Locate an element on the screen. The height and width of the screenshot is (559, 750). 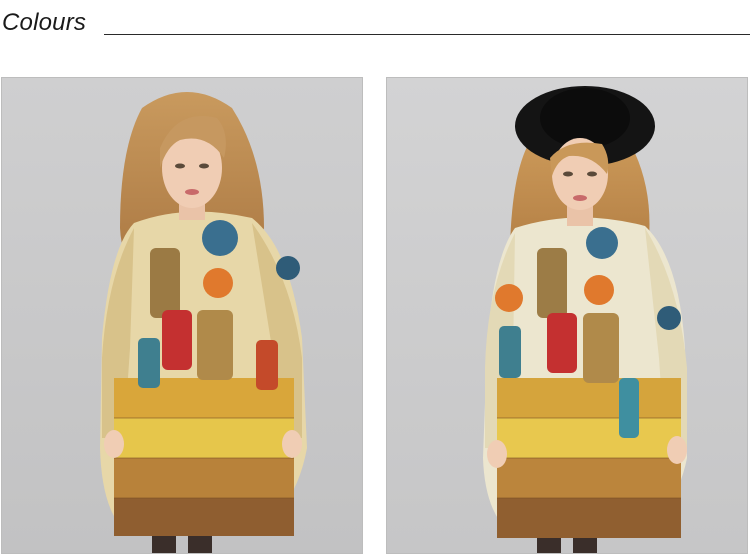
title-divider is located at coordinates (427, 34).